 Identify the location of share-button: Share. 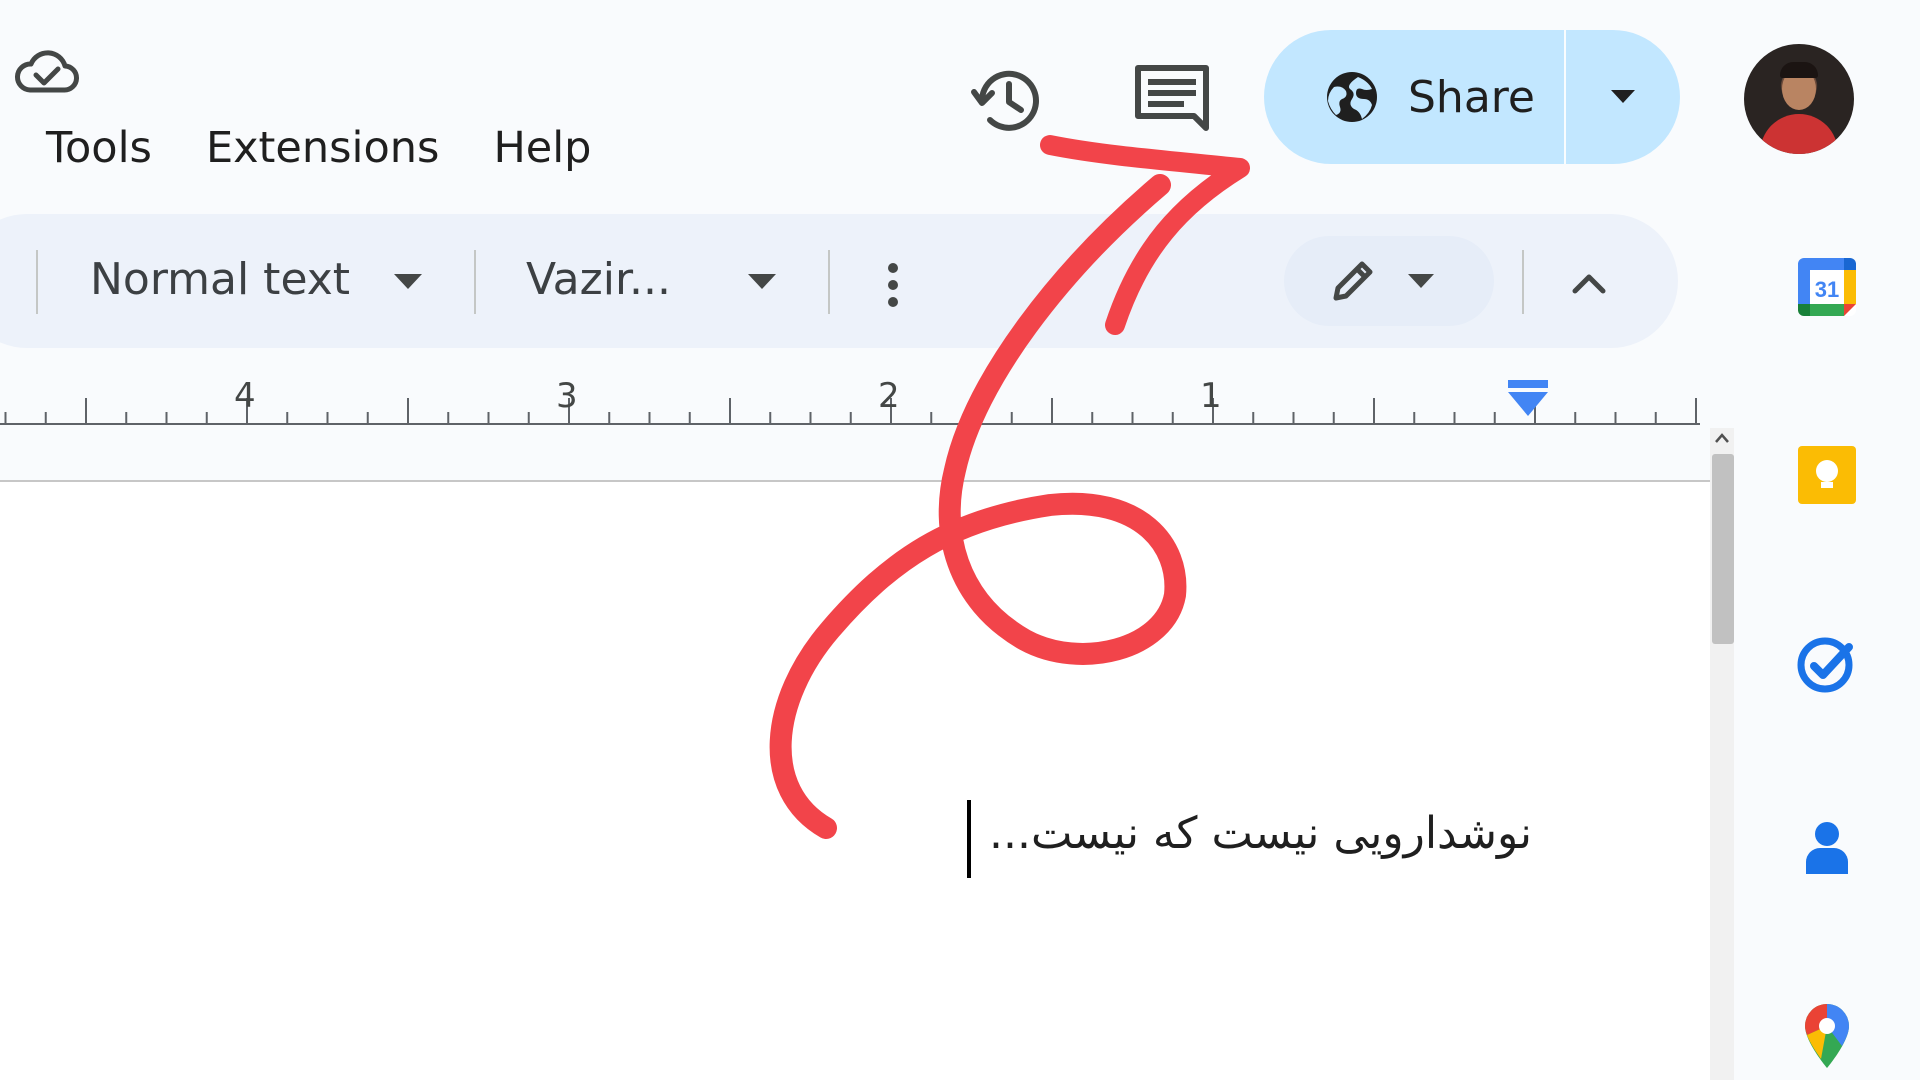
(1414, 97).